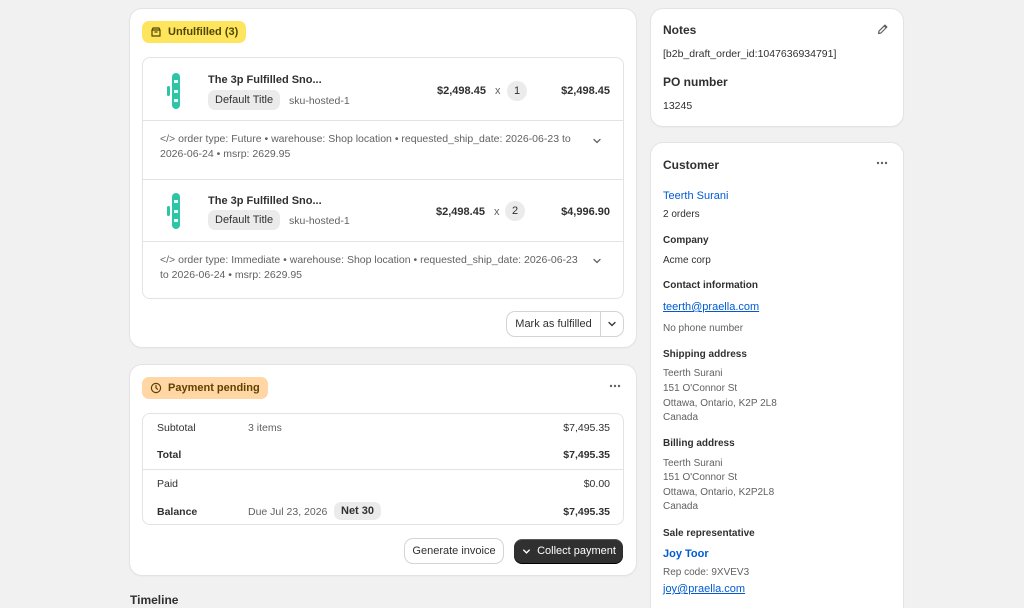 The width and height of the screenshot is (1024, 608). Describe the element at coordinates (681, 506) in the screenshot. I see `billing-address-line: Canada` at that location.